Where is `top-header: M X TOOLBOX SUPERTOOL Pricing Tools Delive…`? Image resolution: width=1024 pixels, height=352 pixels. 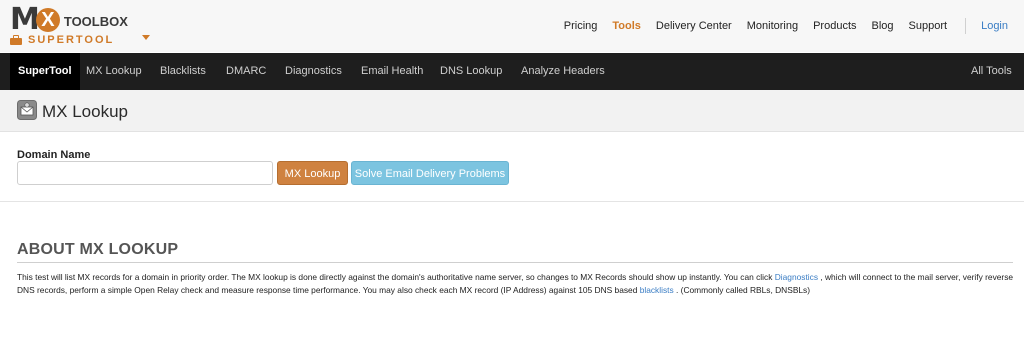
top-header: M X TOOLBOX SUPERTOOL Pricing Tools Delive… is located at coordinates (512, 26).